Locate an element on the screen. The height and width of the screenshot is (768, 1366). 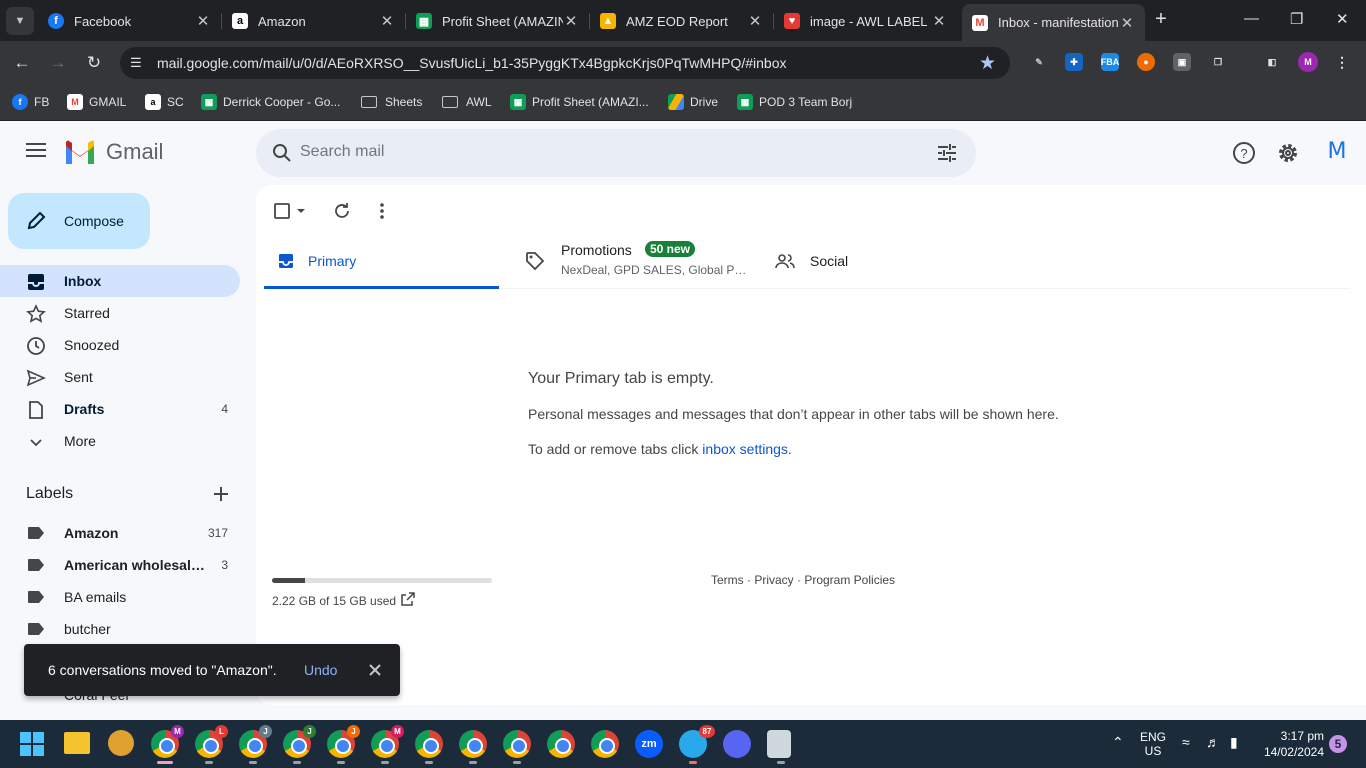
discord-icon is located at coordinates (737, 744).